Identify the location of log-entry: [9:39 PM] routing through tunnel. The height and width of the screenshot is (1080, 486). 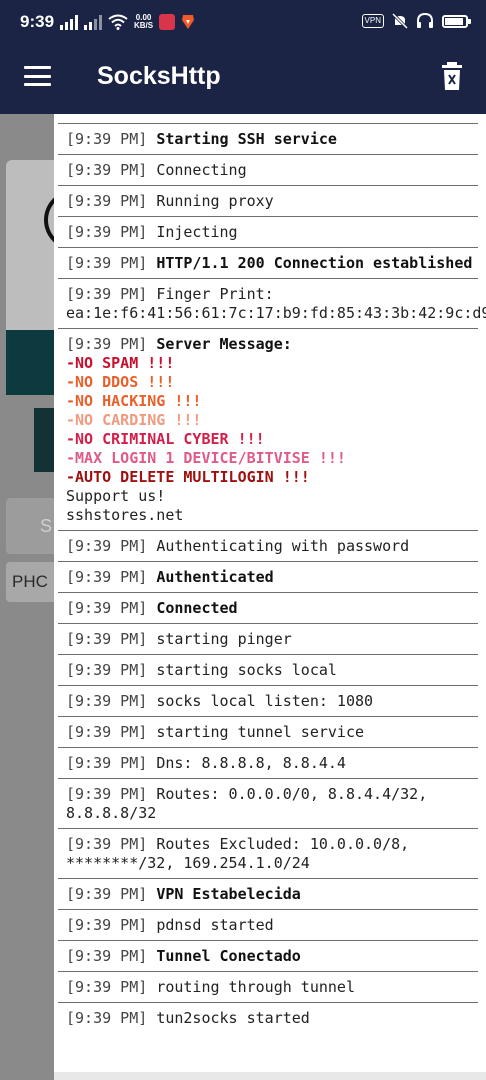
(268, 986).